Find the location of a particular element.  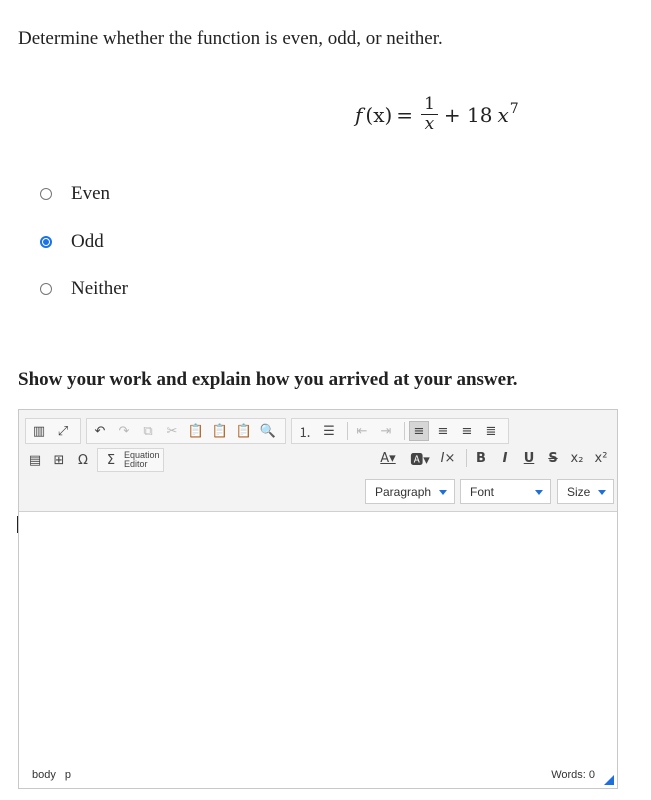

function-formula: f (x) = 1 x + 18 x 7 is located at coordinates (437, 114).